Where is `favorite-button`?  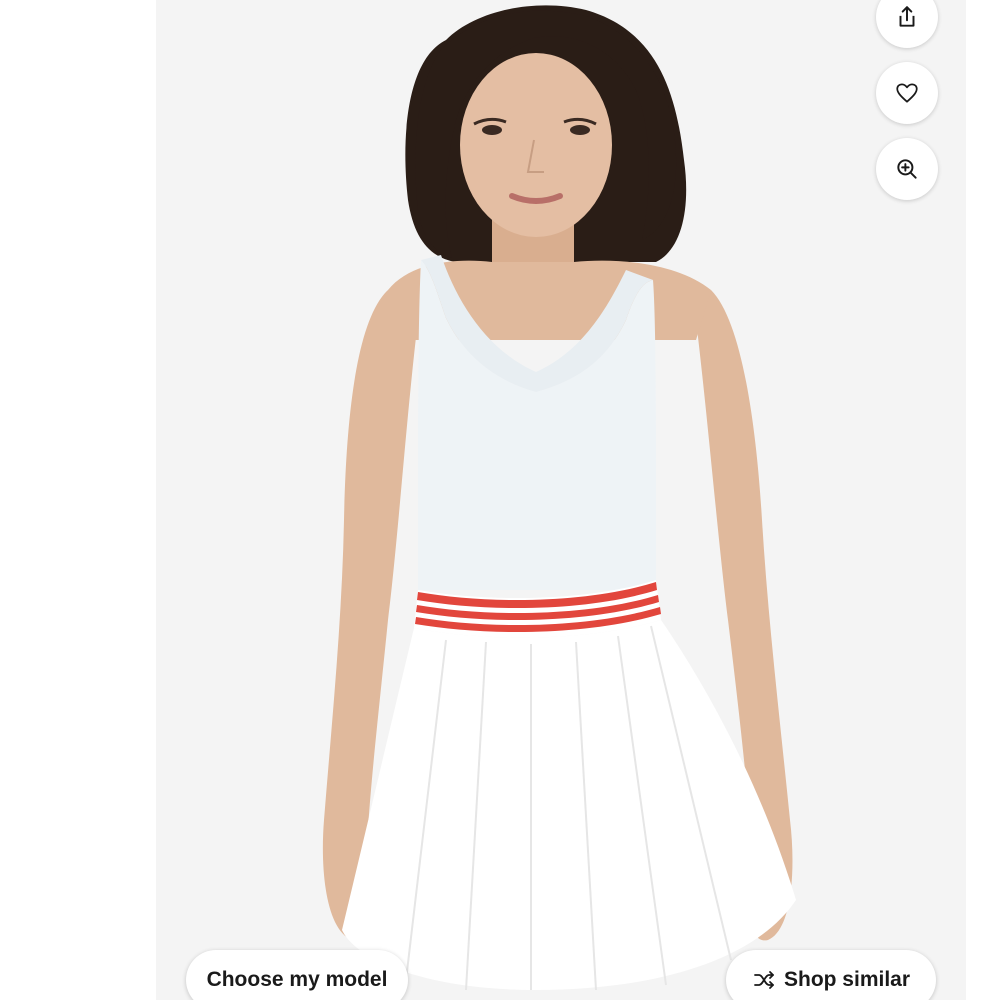 favorite-button is located at coordinates (907, 93).